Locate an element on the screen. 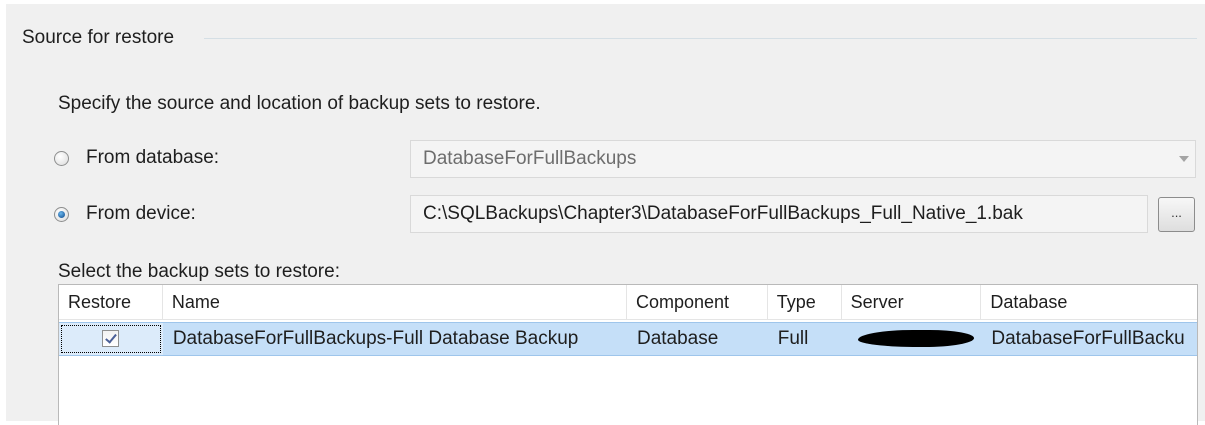  column-header-database: Database is located at coordinates (1089, 302).